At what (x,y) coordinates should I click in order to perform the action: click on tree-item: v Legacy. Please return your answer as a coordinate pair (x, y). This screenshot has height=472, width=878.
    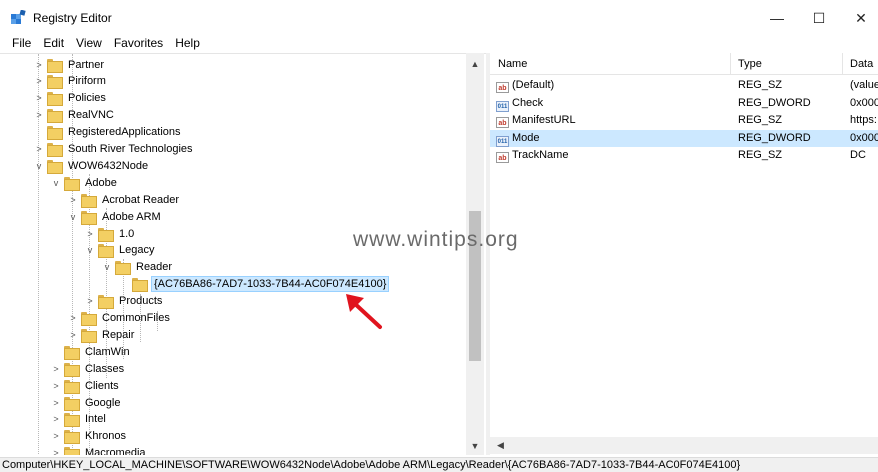
    Looking at the image, I should click on (120, 250).